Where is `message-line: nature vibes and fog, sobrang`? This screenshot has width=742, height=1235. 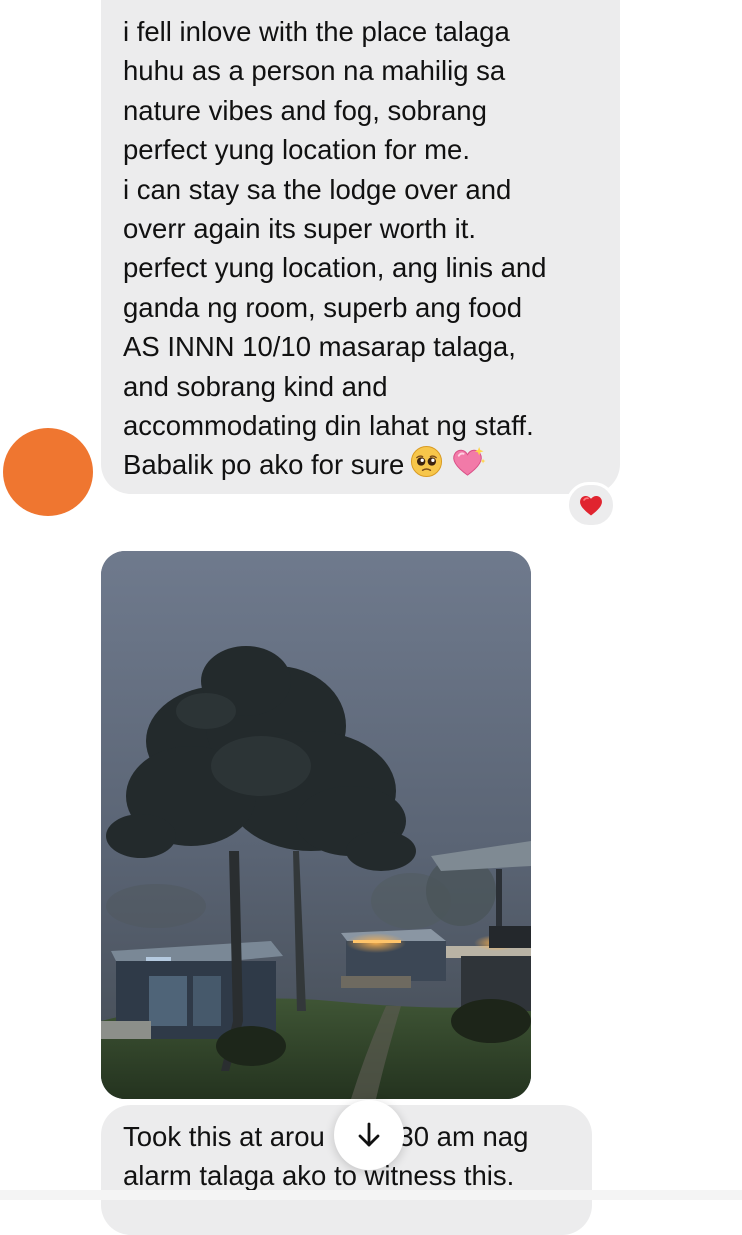 message-line: nature vibes and fog, sobrang is located at coordinates (305, 110).